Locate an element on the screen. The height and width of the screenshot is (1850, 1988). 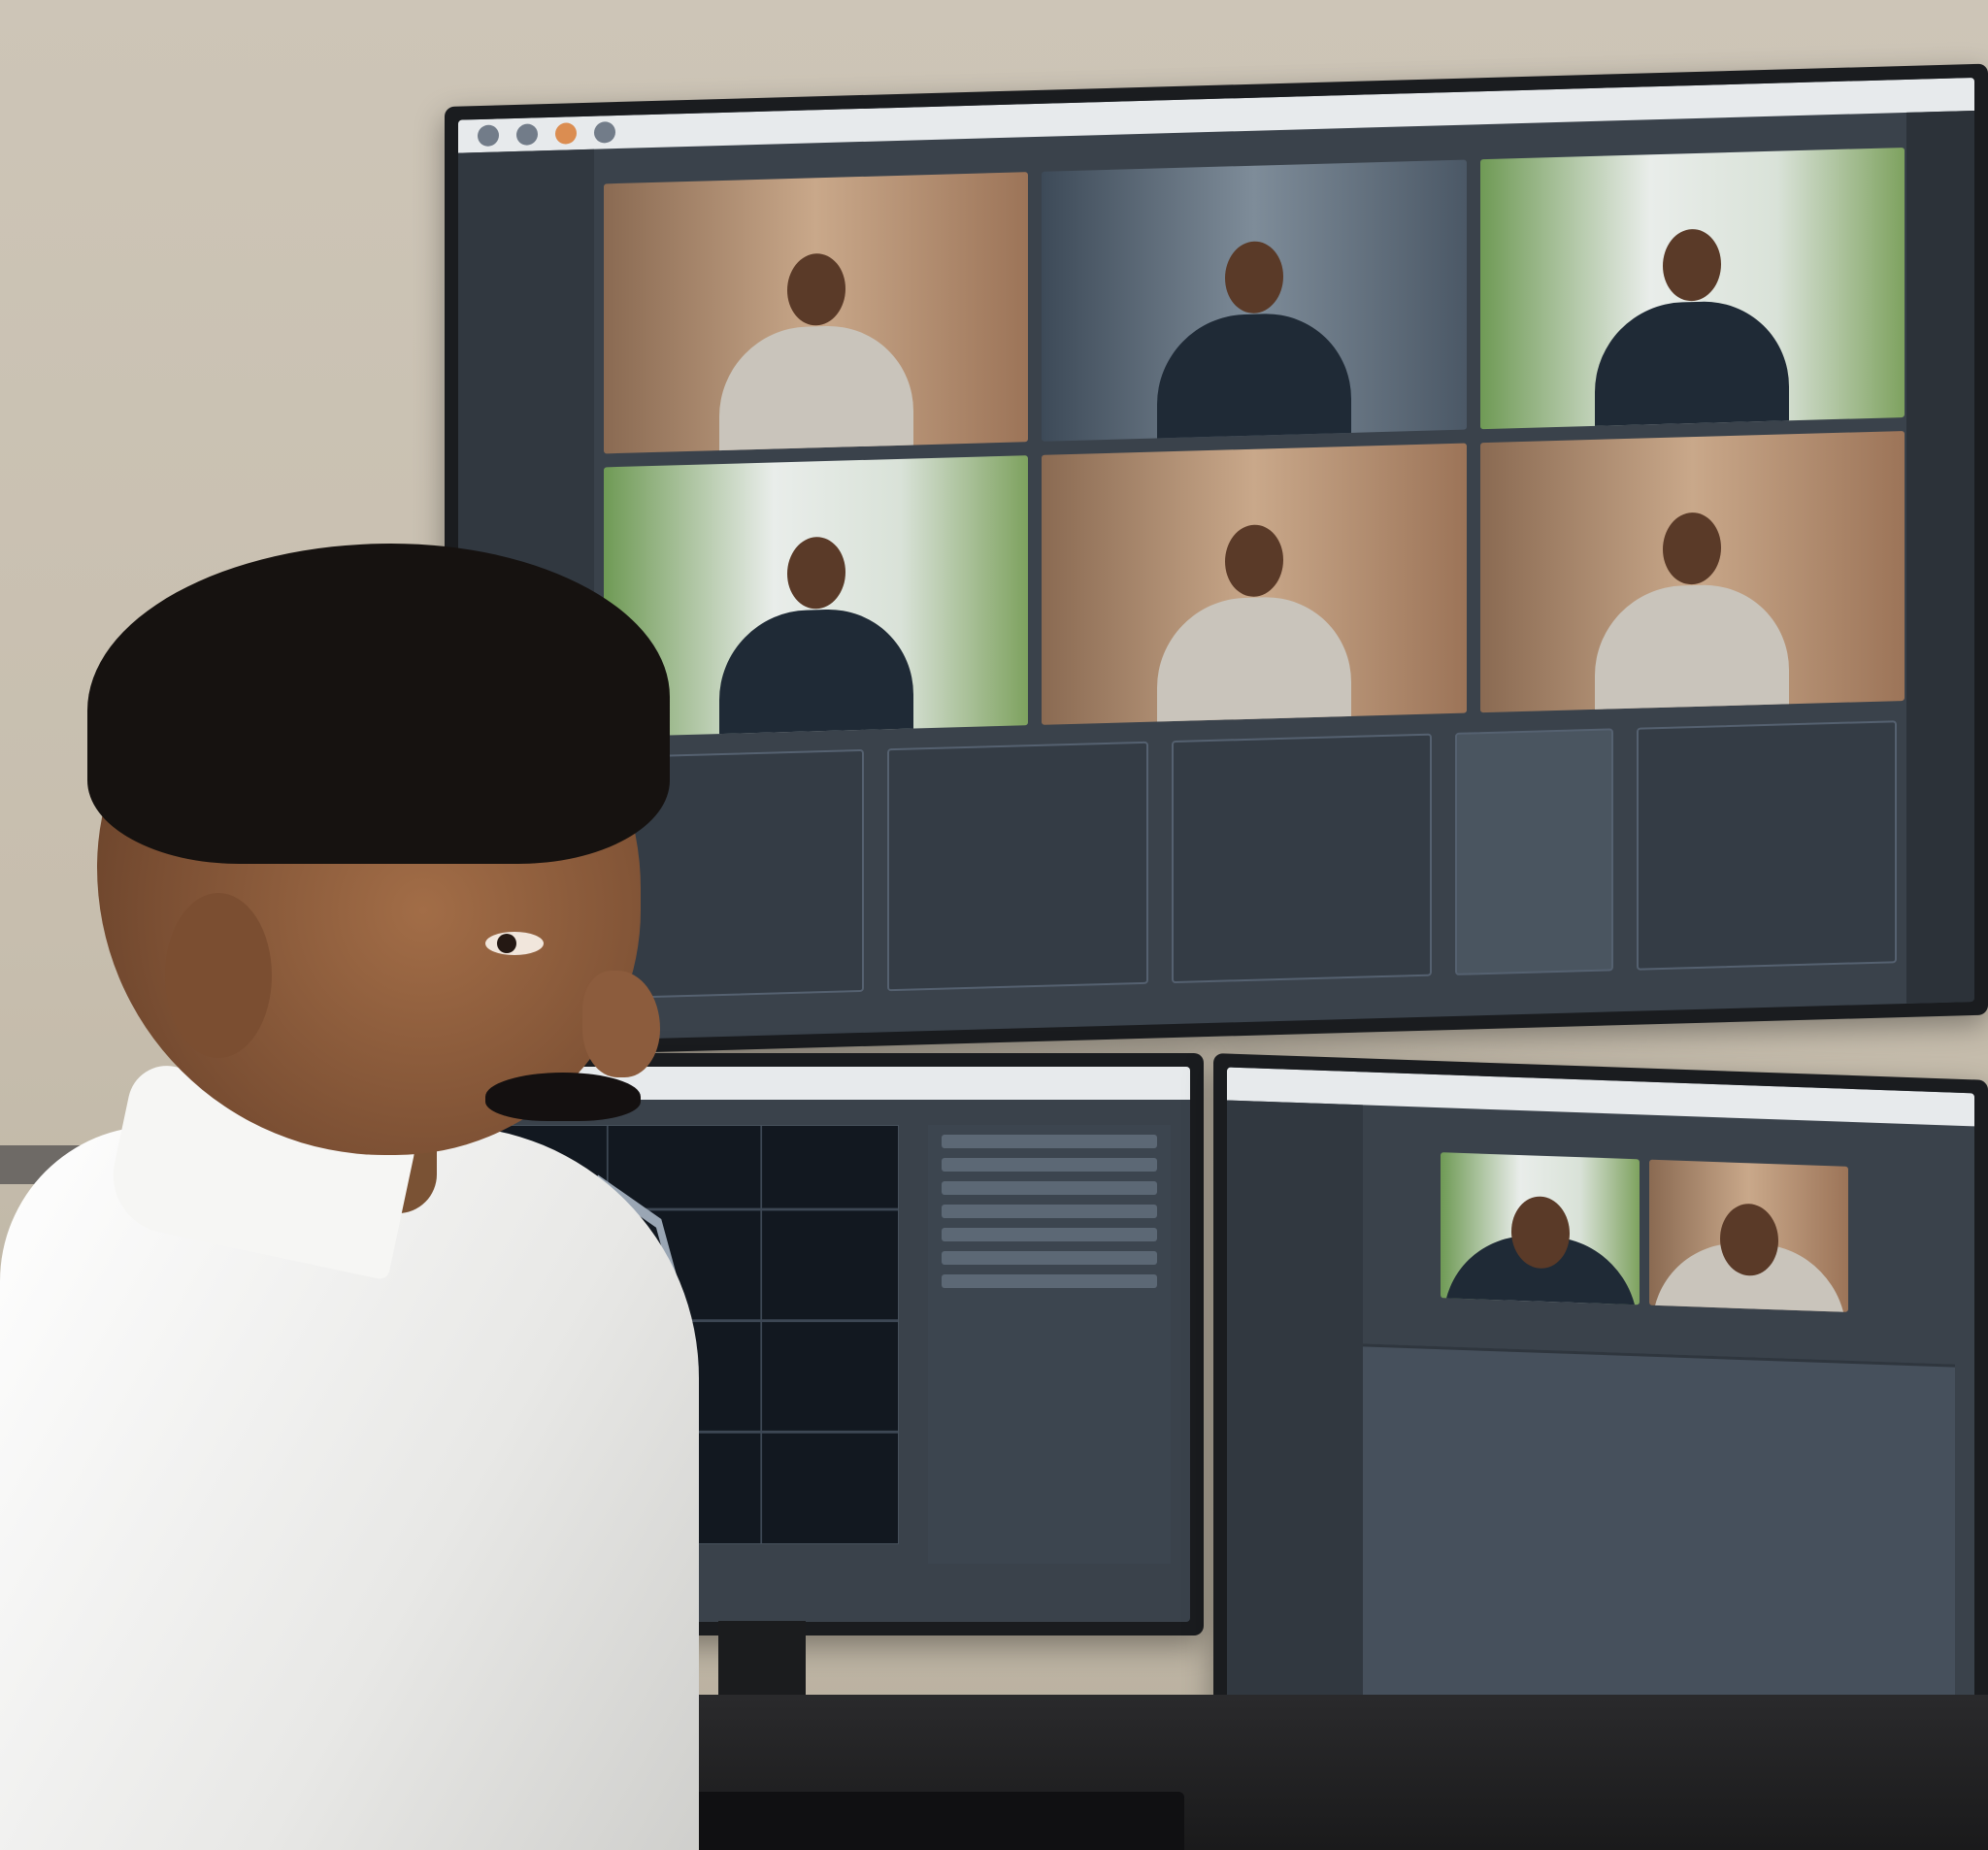
mustache is located at coordinates (563, 1097).